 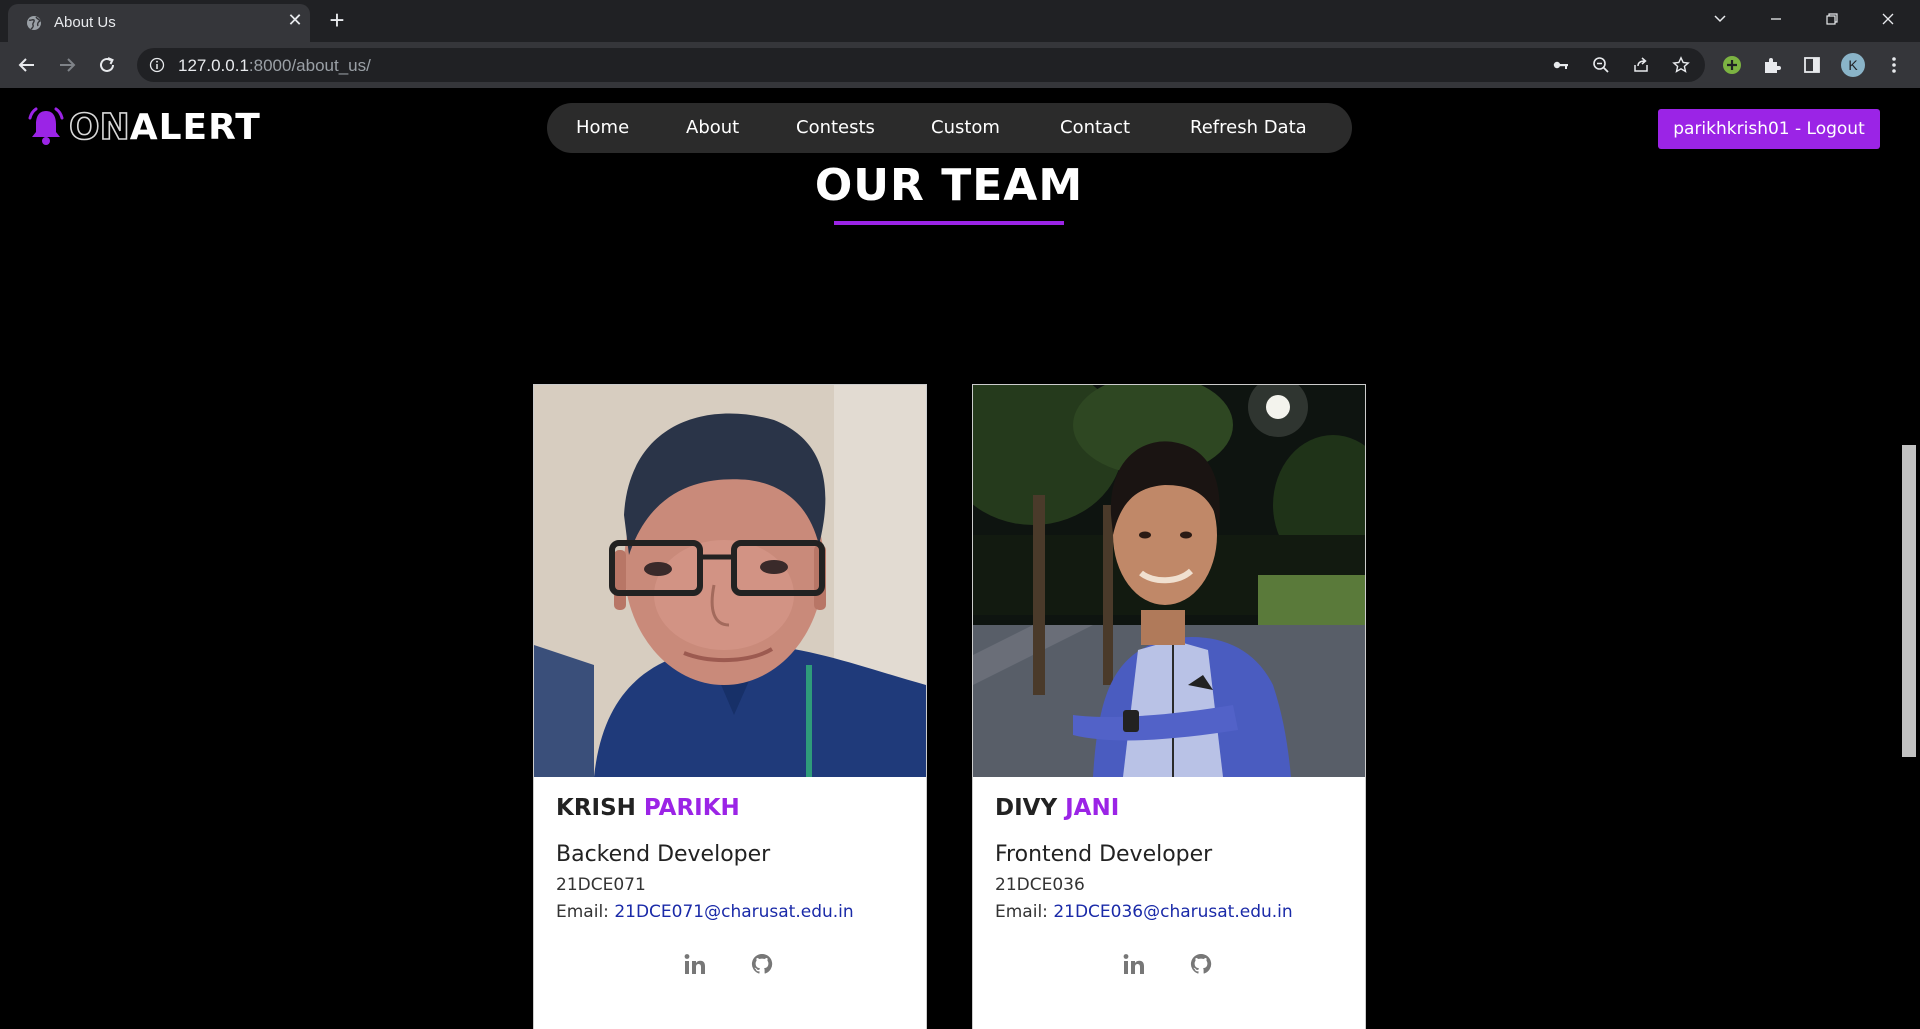 What do you see at coordinates (1853, 65) in the screenshot?
I see `profile-avatar: K` at bounding box center [1853, 65].